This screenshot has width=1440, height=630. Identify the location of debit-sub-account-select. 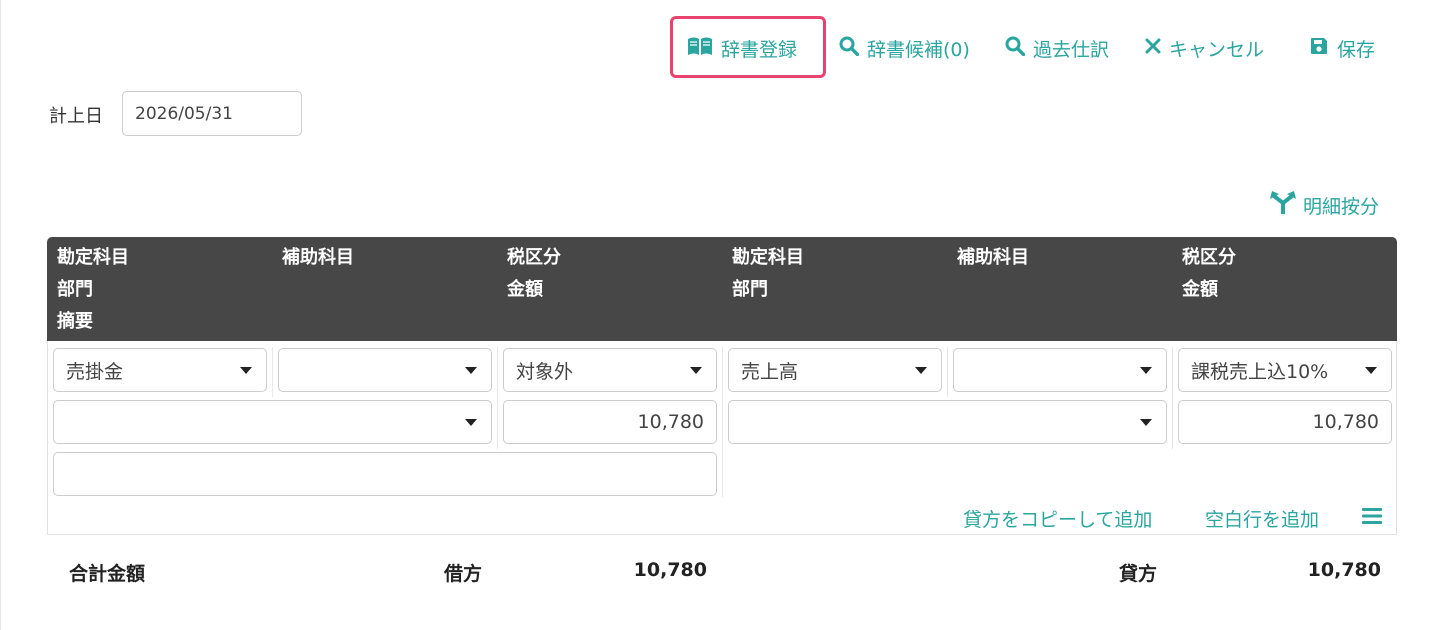
(385, 370).